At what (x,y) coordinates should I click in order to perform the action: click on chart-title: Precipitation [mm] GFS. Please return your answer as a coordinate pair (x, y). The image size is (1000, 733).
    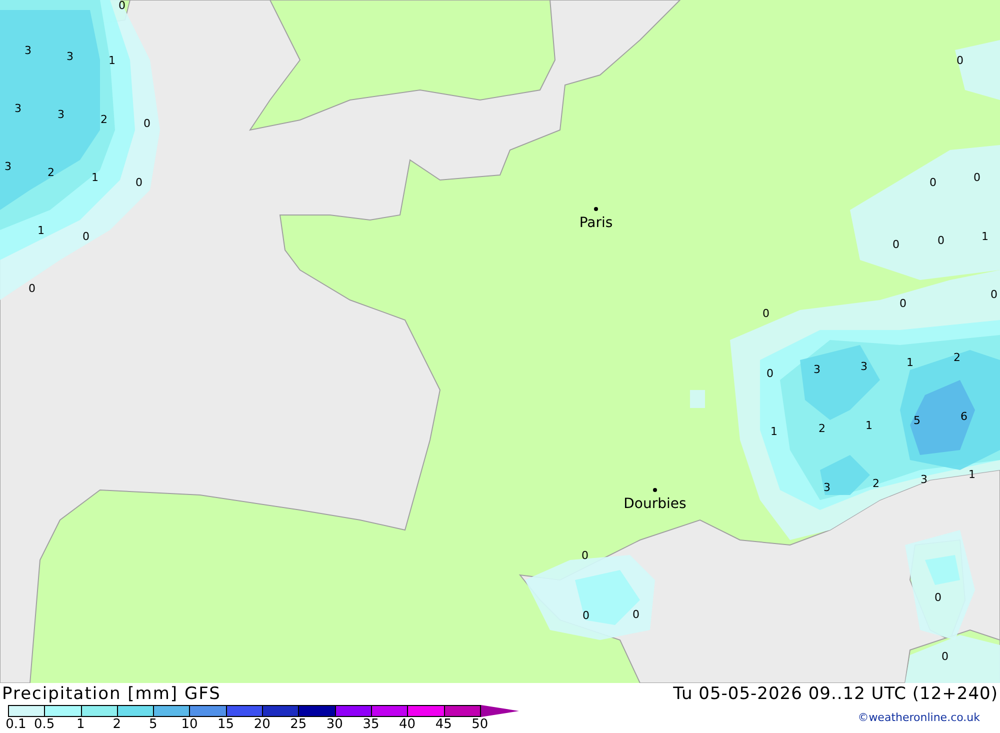
    Looking at the image, I should click on (111, 694).